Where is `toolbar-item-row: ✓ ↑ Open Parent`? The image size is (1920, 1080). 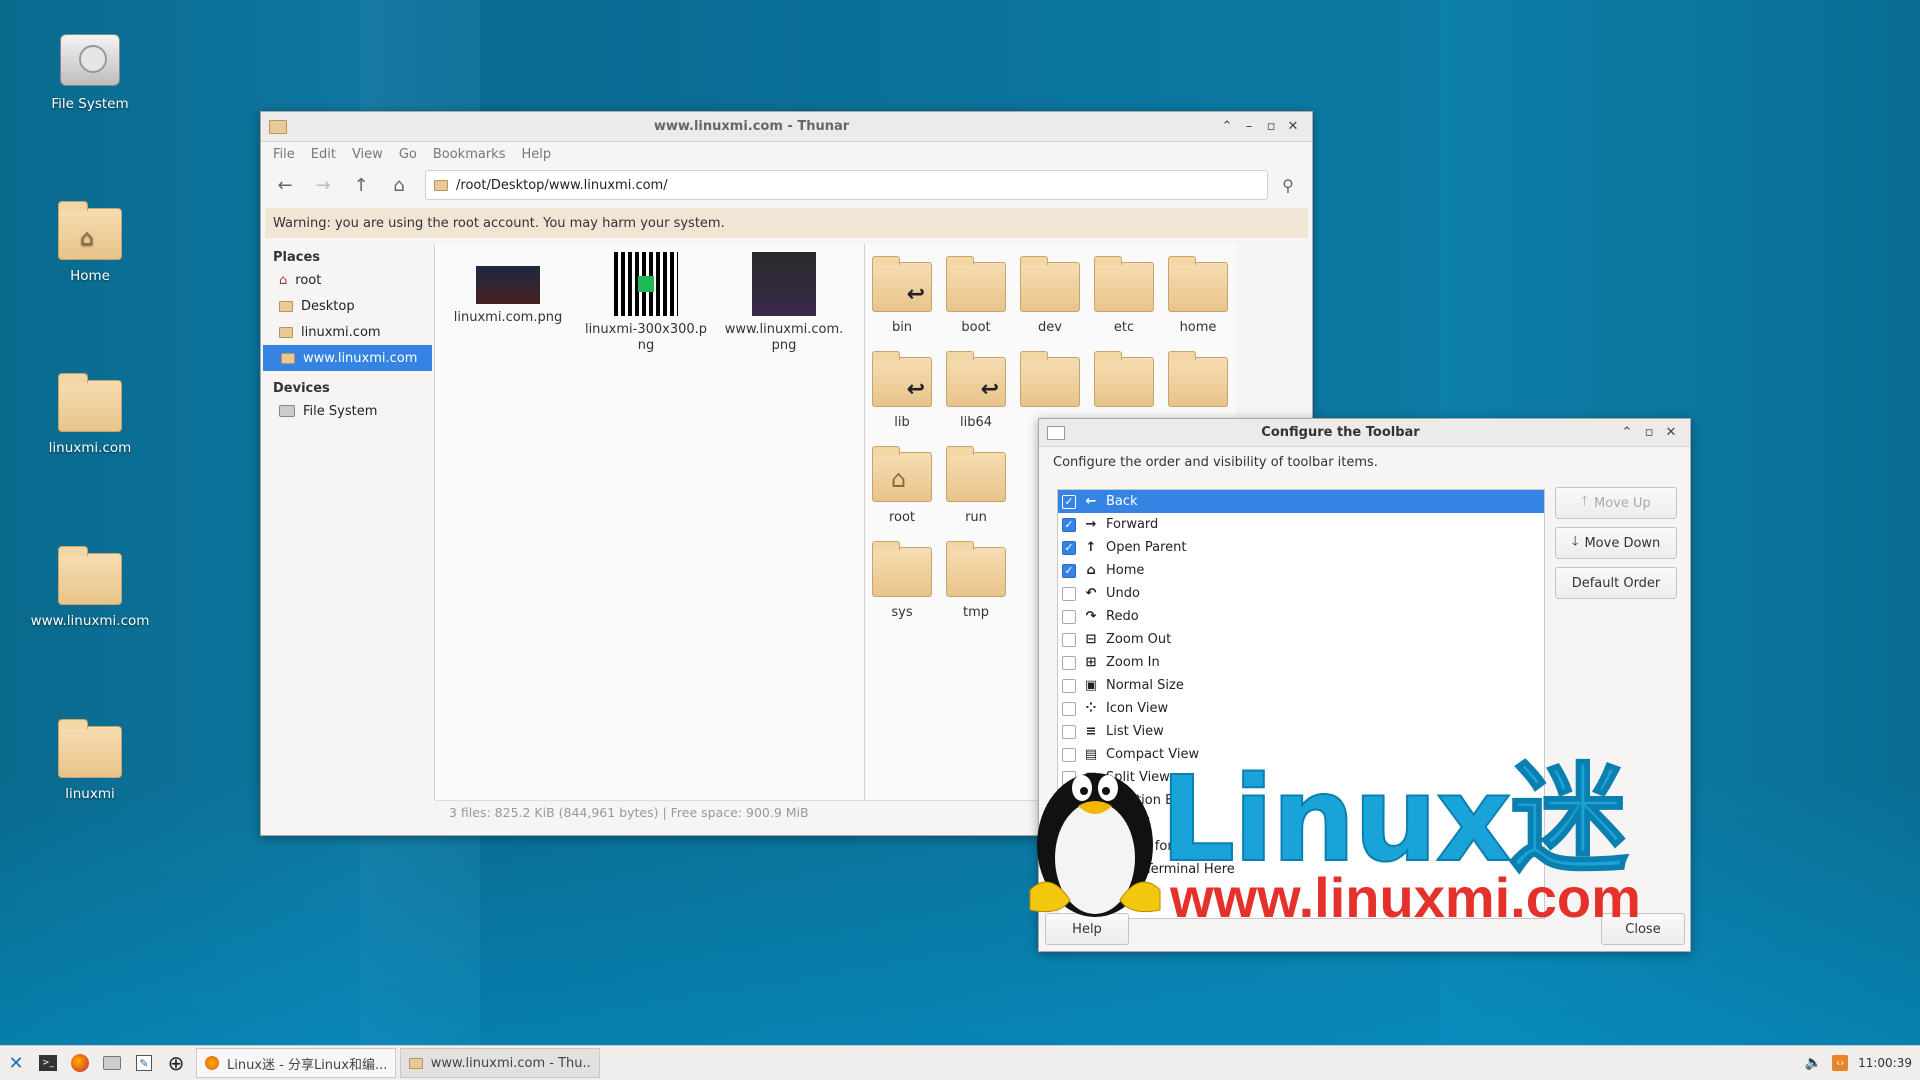
toolbar-item-row: ✓ ↑ Open Parent is located at coordinates (1301, 547).